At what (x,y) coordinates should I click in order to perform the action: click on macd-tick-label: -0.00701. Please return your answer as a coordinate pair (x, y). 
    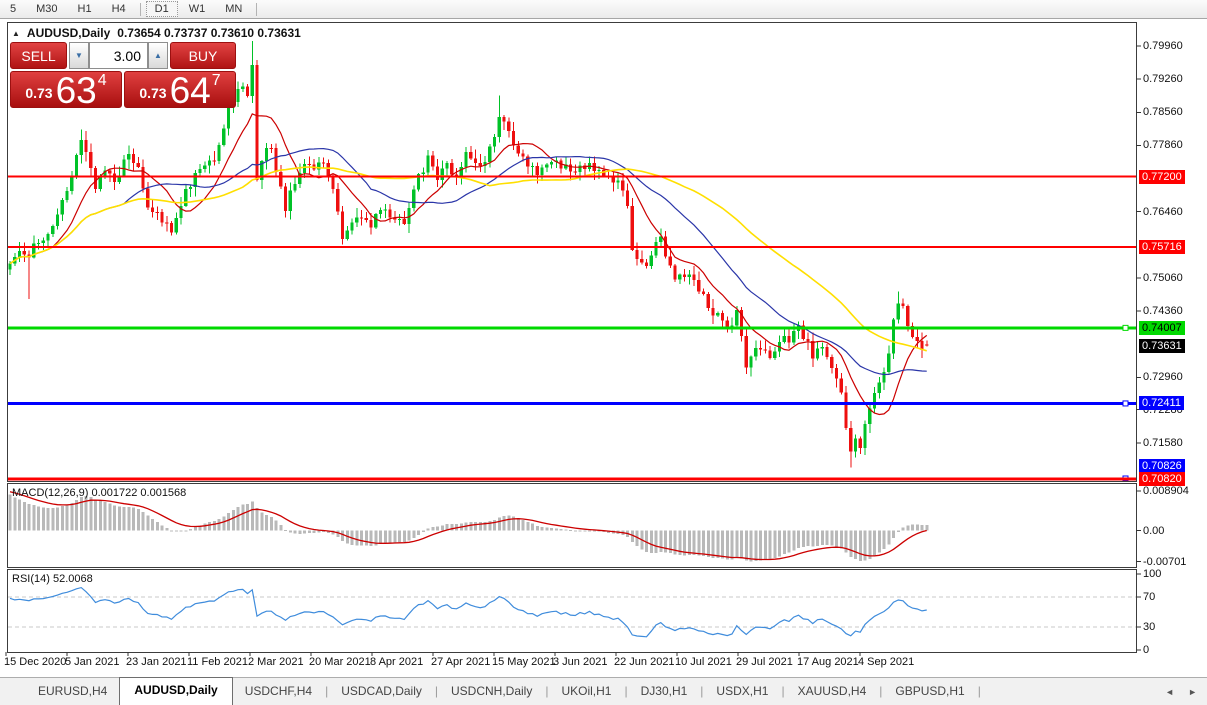
    Looking at the image, I should click on (1165, 562).